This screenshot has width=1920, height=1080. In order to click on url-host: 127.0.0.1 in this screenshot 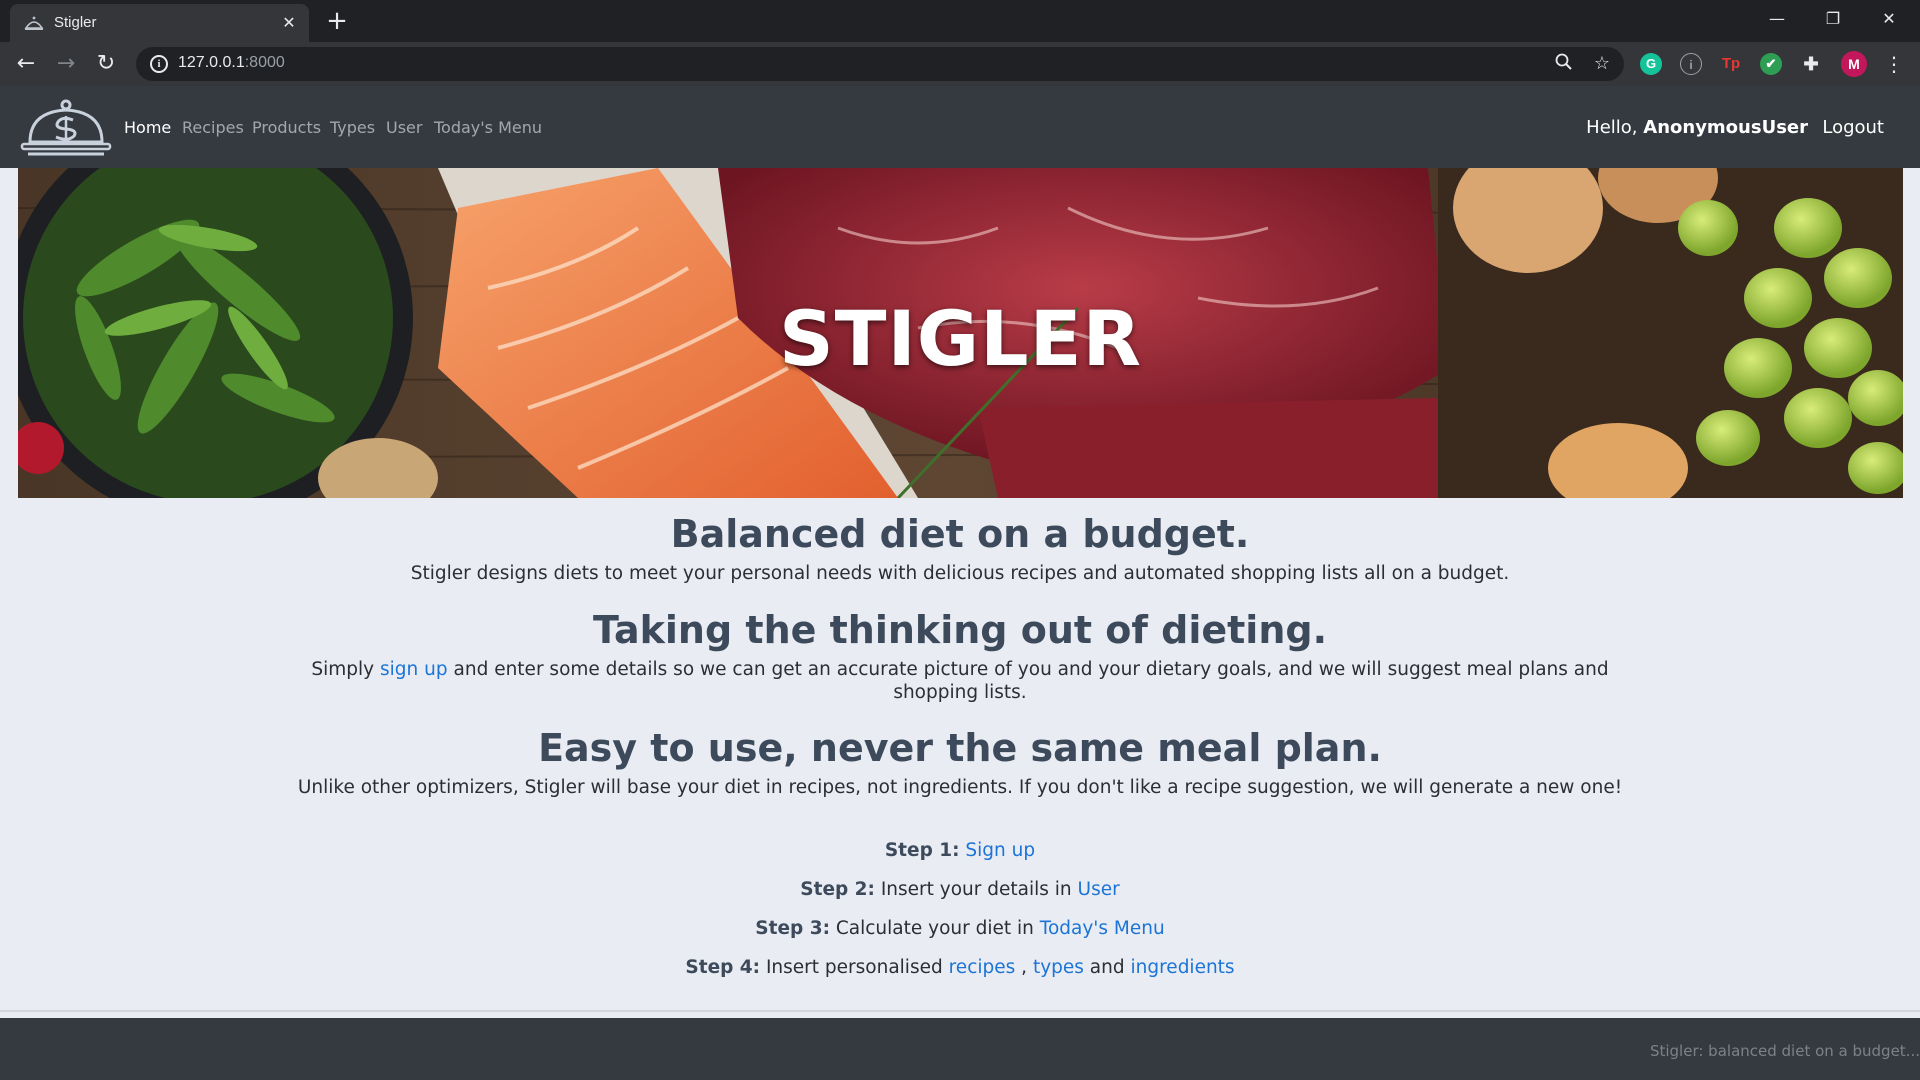, I will do `click(211, 62)`.